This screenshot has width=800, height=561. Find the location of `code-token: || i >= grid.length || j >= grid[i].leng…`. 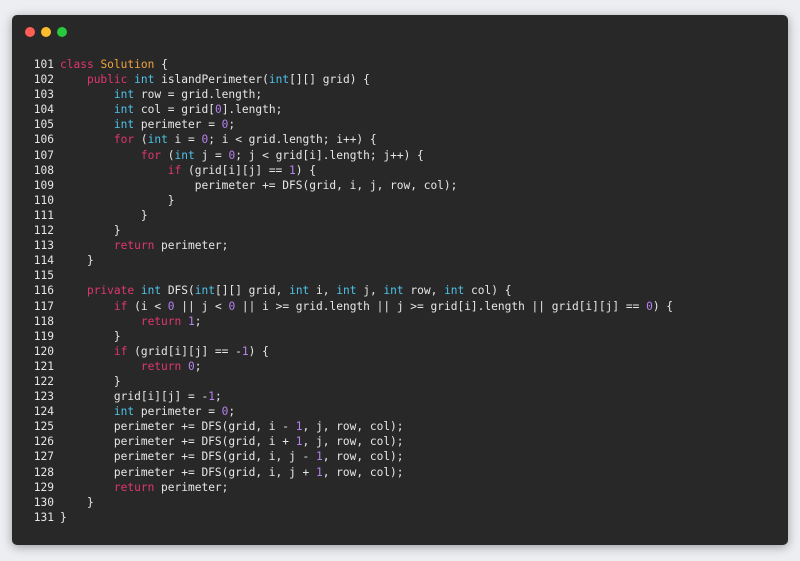

code-token: || i >= grid.length || j >= grid[i].leng… is located at coordinates (441, 306).